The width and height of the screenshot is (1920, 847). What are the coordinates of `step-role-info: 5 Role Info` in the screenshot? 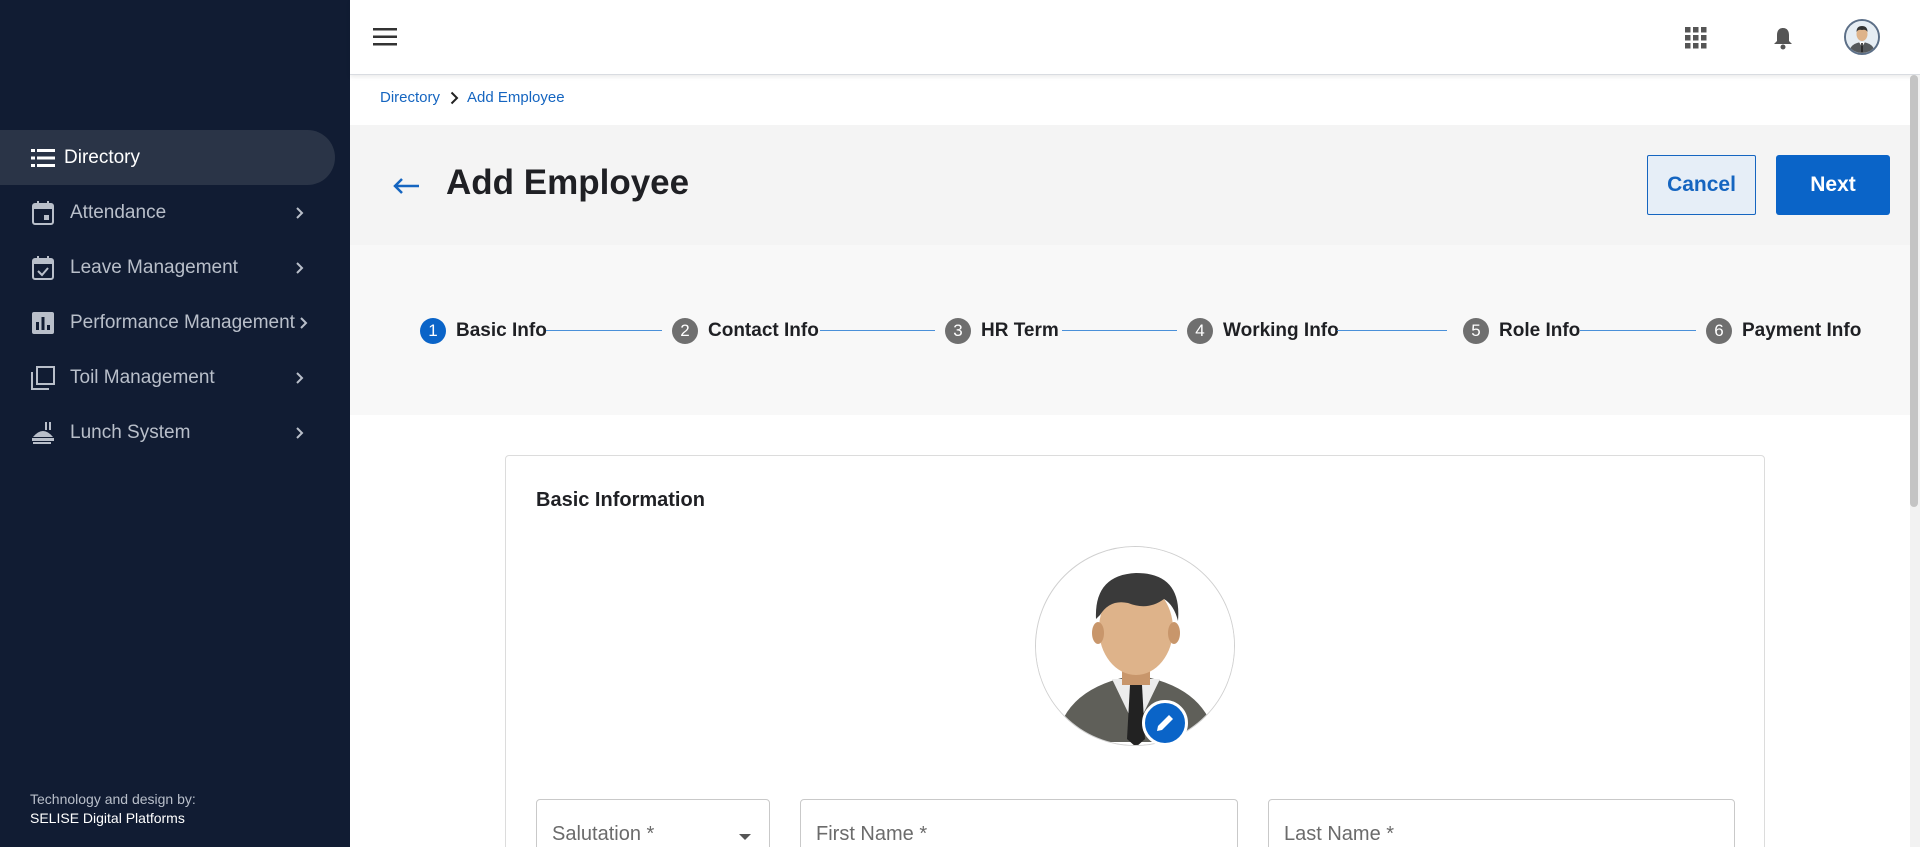 It's located at (1521, 331).